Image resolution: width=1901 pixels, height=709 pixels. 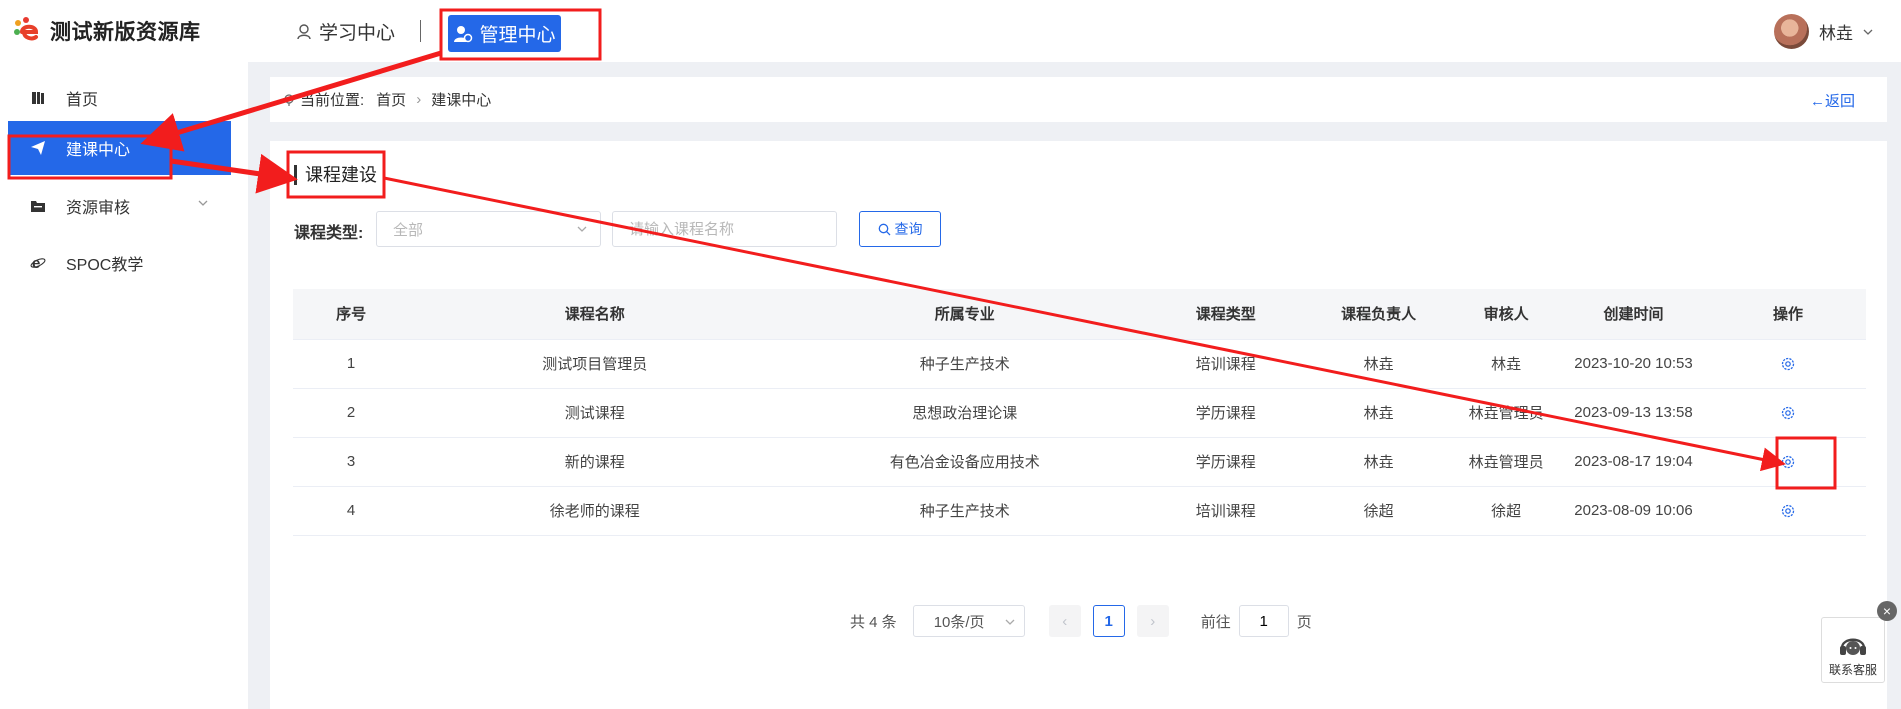 I want to click on goto-label: 前往, so click(x=1215, y=622).